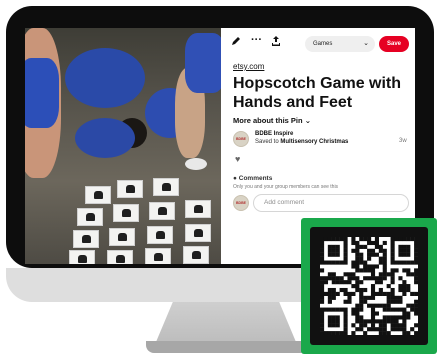  I want to click on qr-code-badge, so click(369, 286).